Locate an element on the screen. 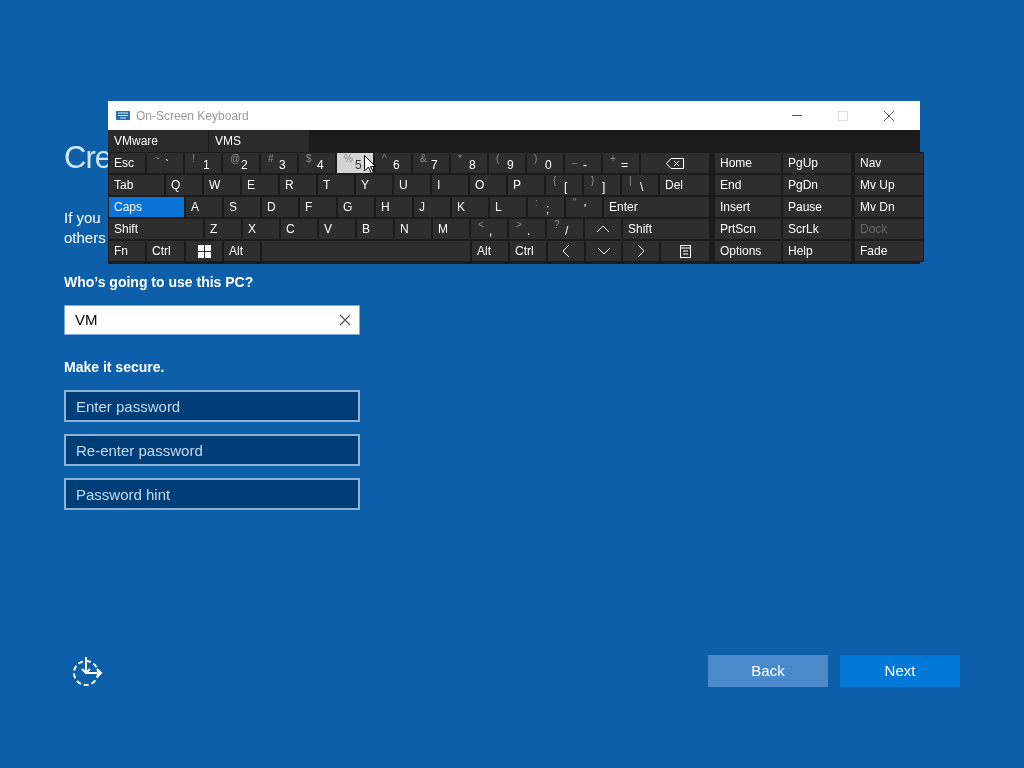 The image size is (1024, 768). key: | \ is located at coordinates (640, 185).